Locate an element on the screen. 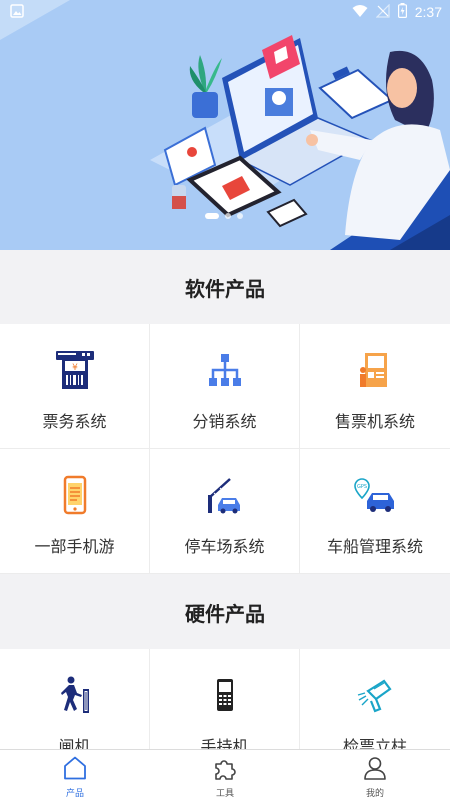 Image resolution: width=450 pixels, height=800 pixels. product-ticket-system: ¥ 票务系统 is located at coordinates (75, 386).